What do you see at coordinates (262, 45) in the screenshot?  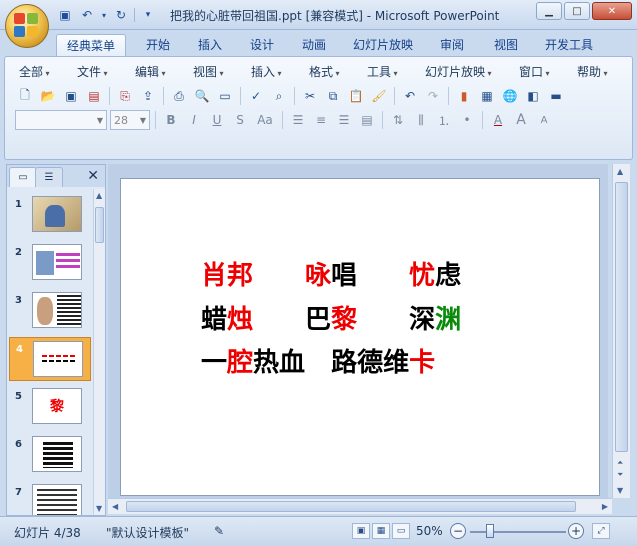 I see `tab-design: 设计` at bounding box center [262, 45].